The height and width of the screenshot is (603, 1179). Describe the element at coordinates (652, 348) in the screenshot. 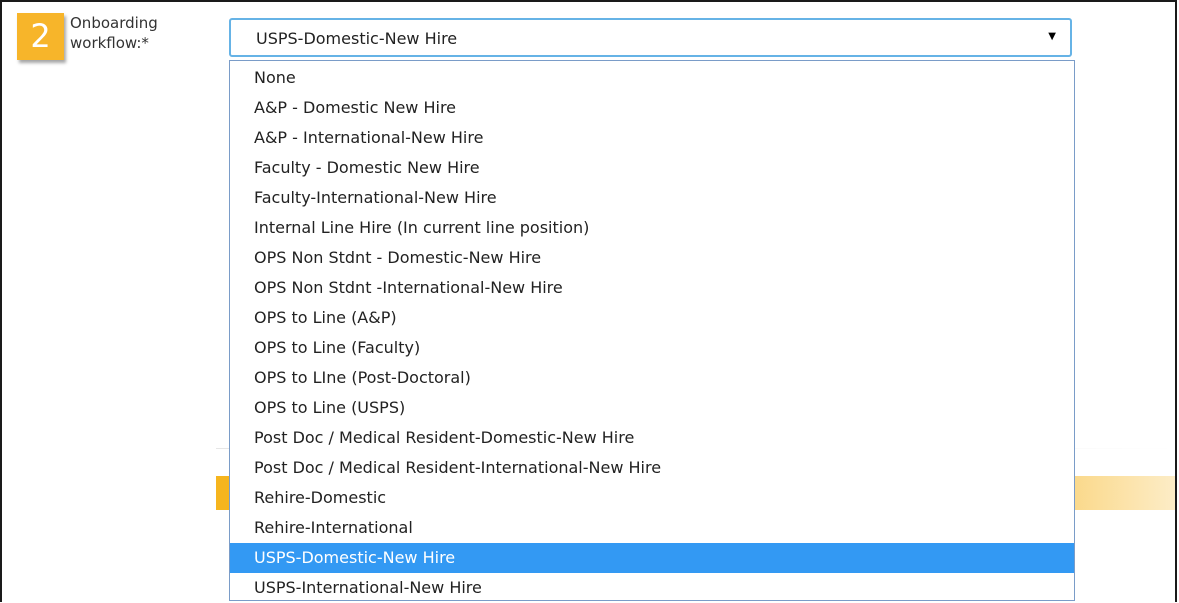

I see `dropdown-option: OPS to Line (Faculty)` at that location.